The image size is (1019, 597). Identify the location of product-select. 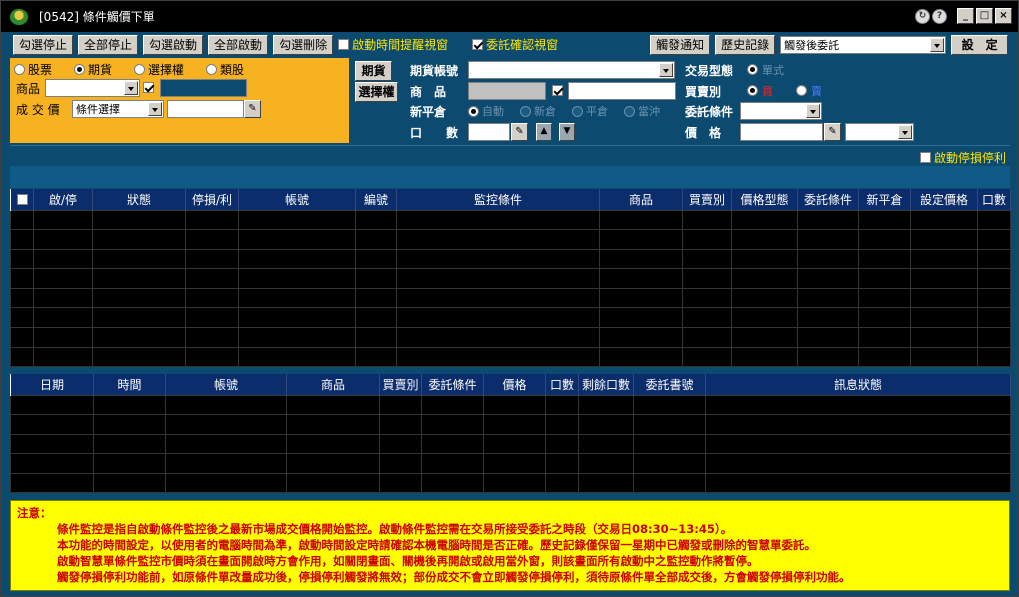
(92, 88).